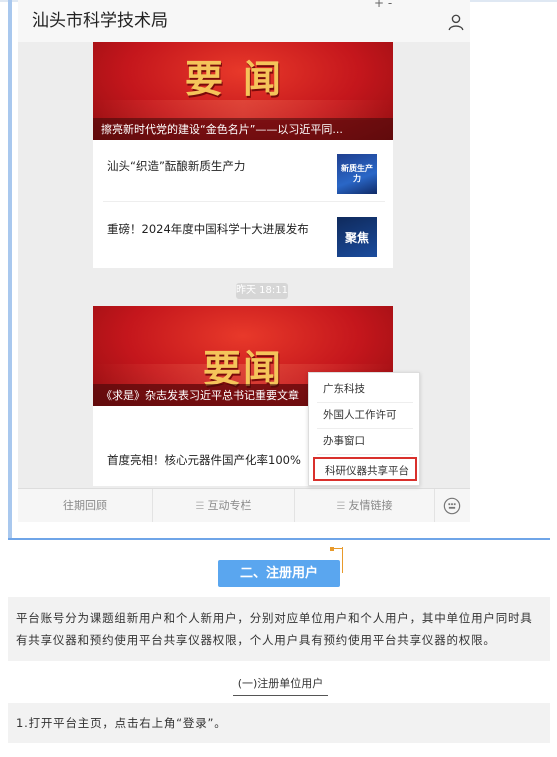 The image size is (557, 757). I want to click on menu-divider, so click(365, 454).